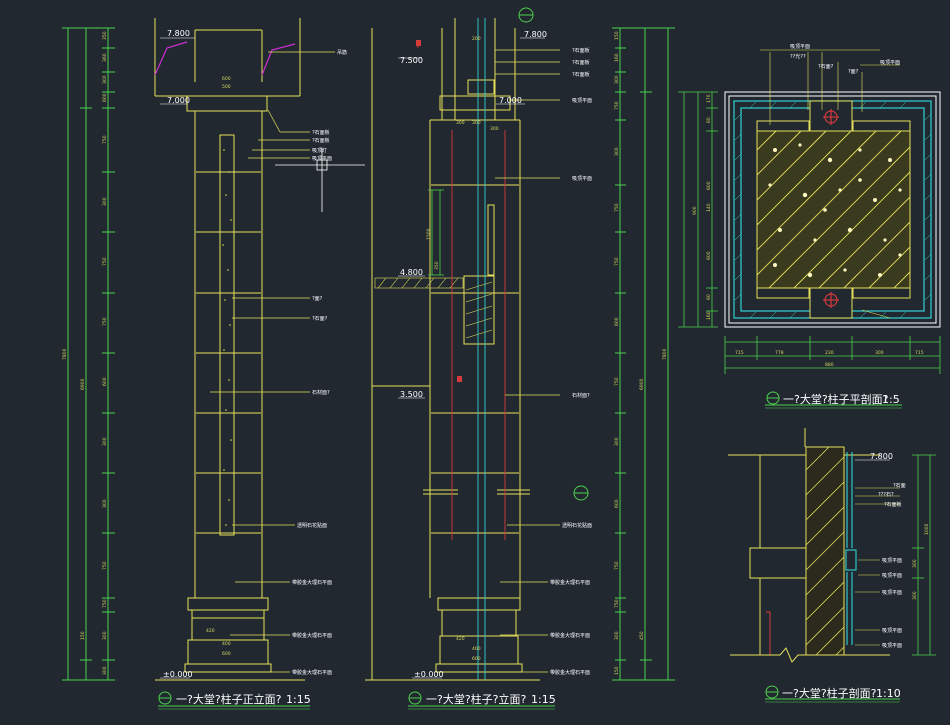 This screenshot has width=950, height=725. Describe the element at coordinates (899, 486) in the screenshot. I see `section-annotation: ?石面` at that location.